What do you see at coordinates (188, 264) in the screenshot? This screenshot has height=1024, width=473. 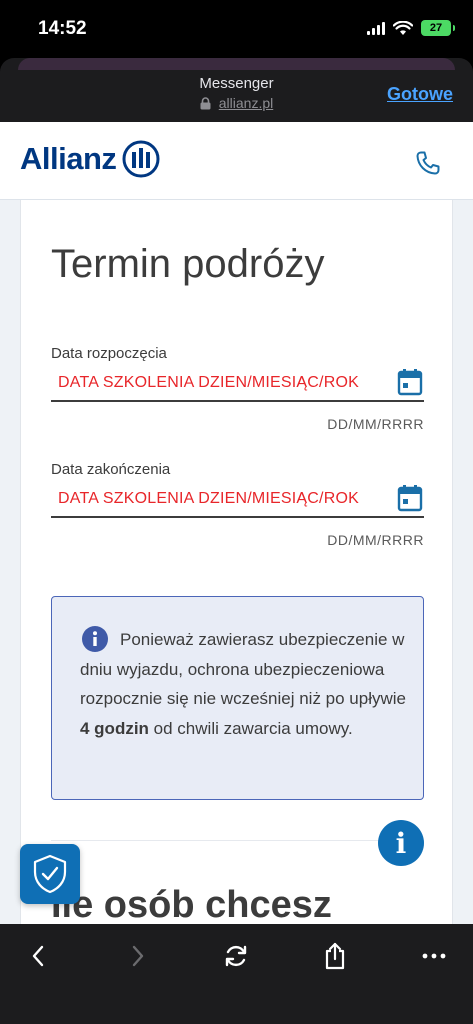 I see `section-title: Termin podróży` at bounding box center [188, 264].